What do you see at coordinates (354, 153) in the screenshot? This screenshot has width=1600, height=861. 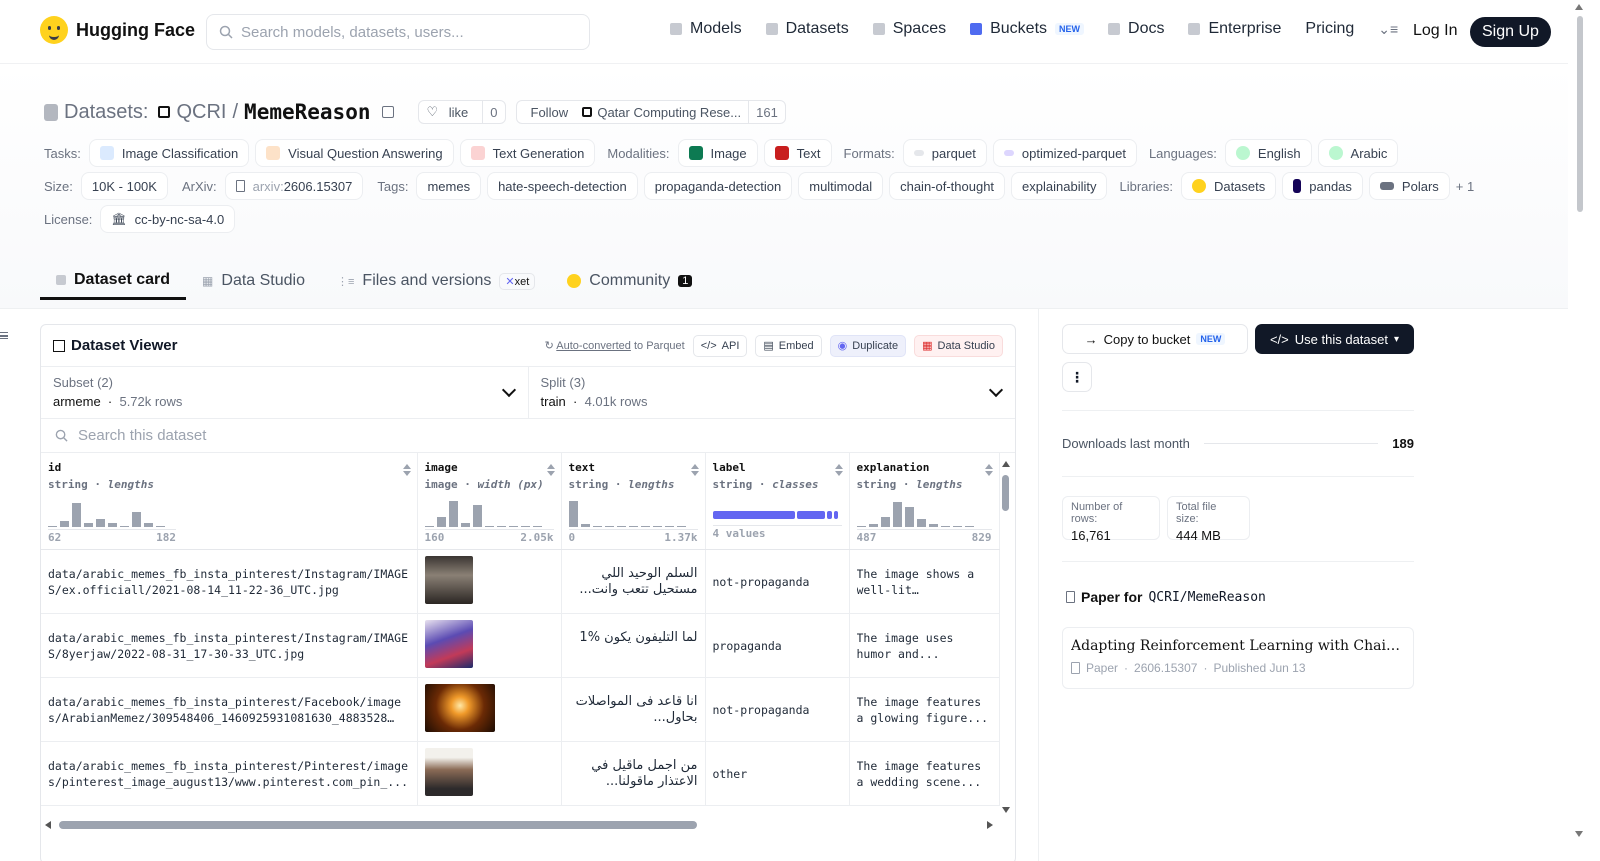 I see `task-tag: Visual Question Answering` at bounding box center [354, 153].